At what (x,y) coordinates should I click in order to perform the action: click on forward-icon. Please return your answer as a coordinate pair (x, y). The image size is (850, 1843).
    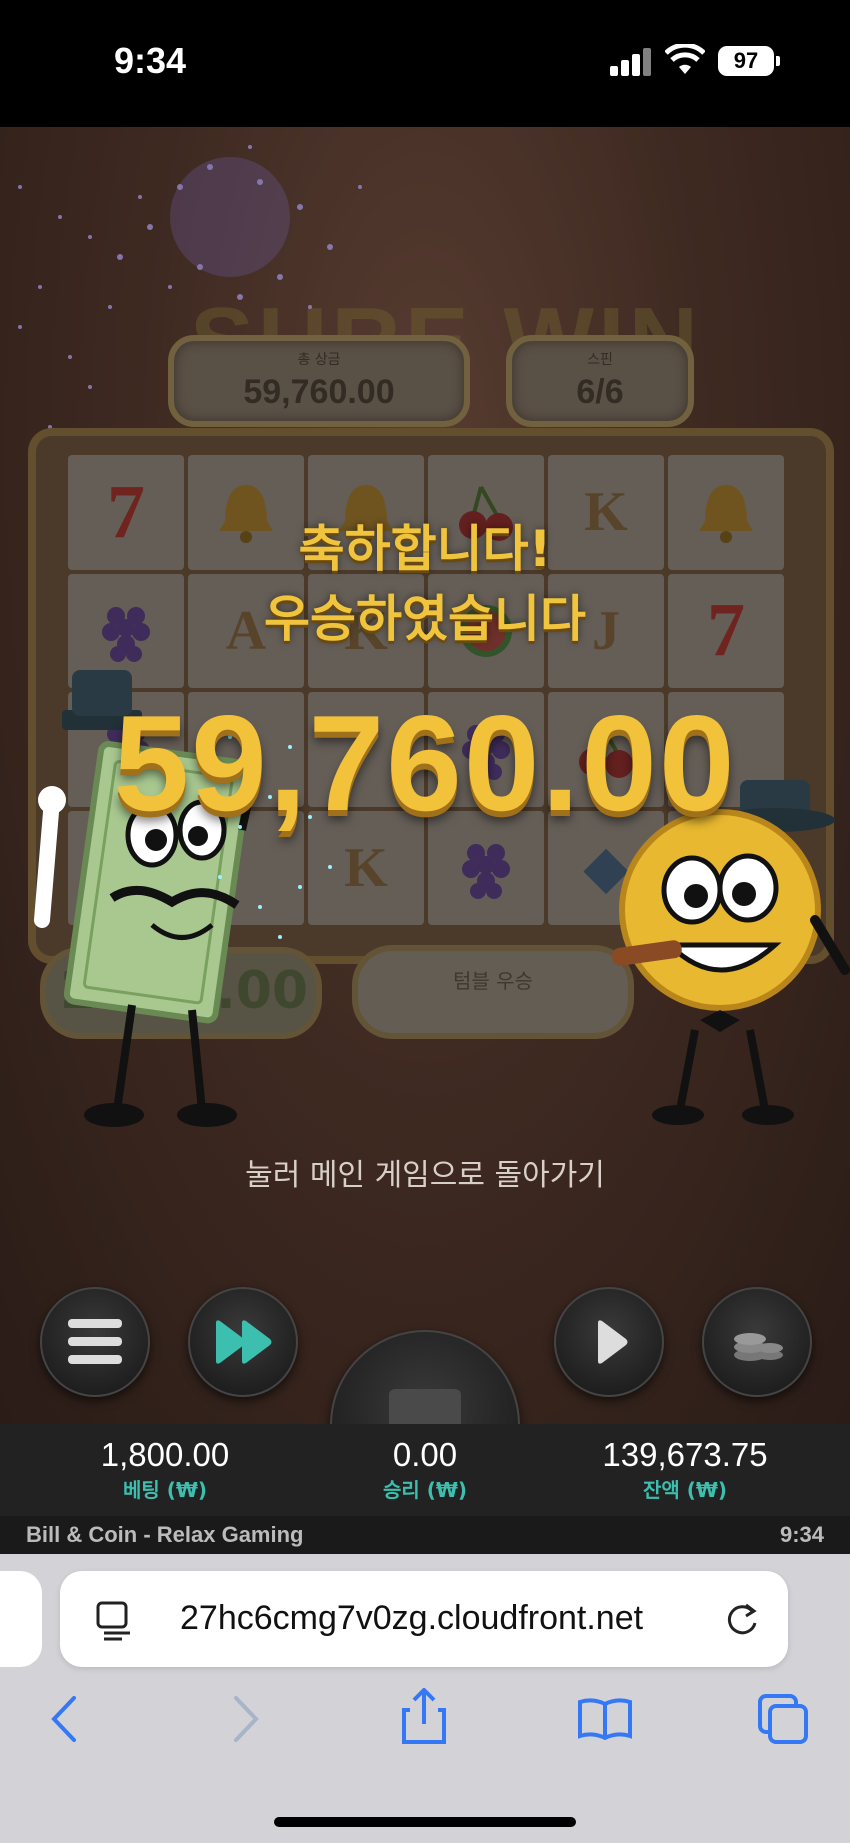
    Looking at the image, I should click on (247, 1719).